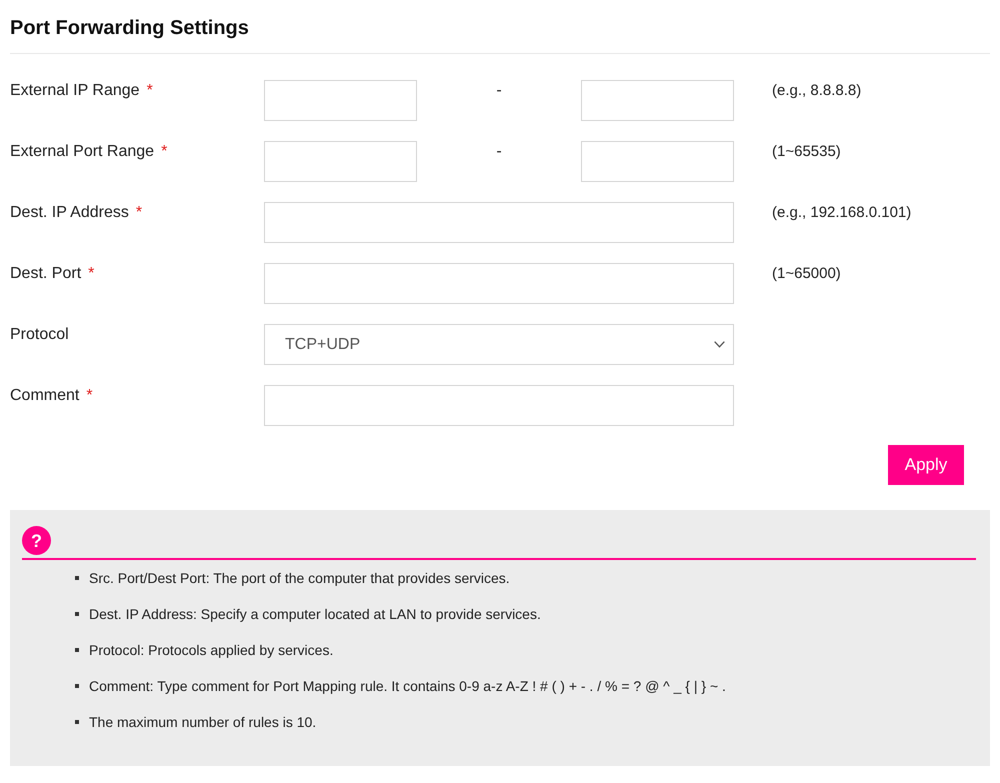  Describe the element at coordinates (719, 344) in the screenshot. I see `chevron-down-icon` at that location.